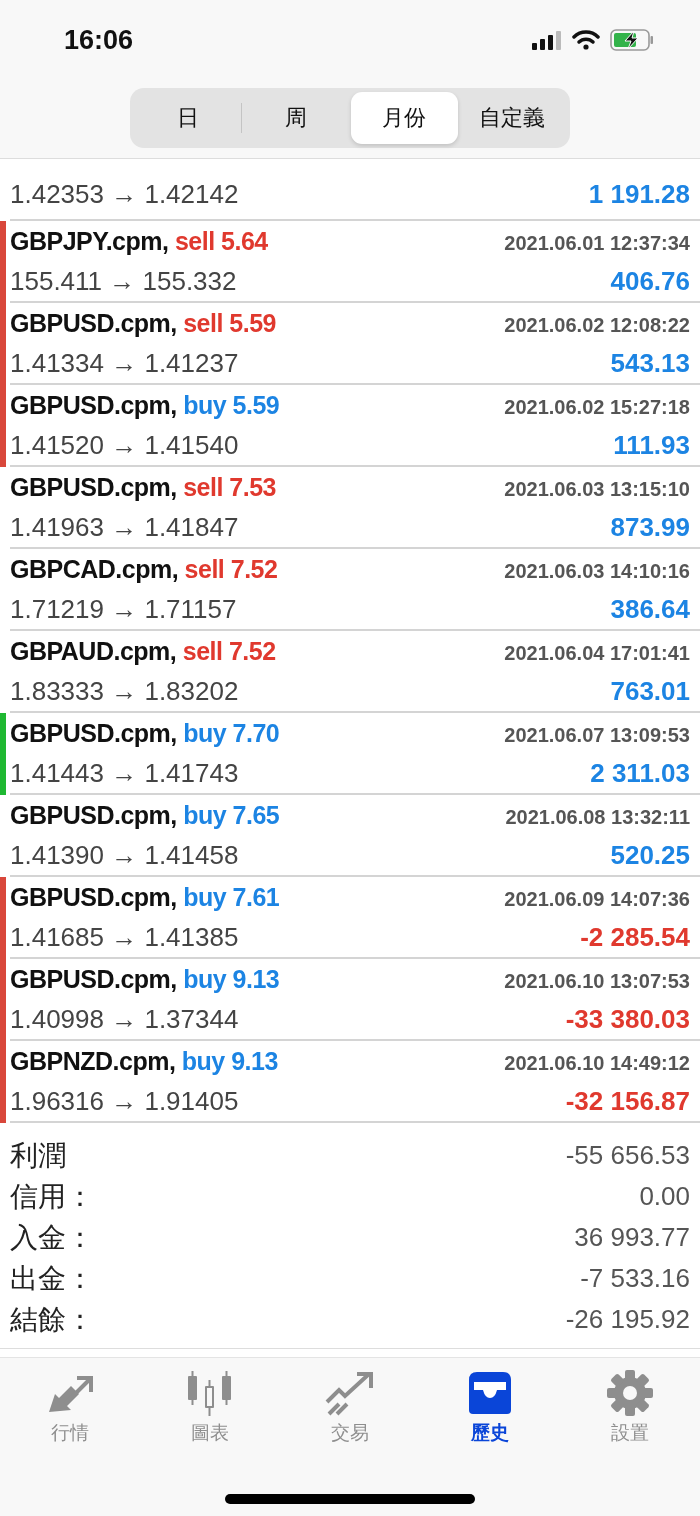  Describe the element at coordinates (124, 773) in the screenshot. I see `price-range: 1.41443 → 1.41743` at that location.